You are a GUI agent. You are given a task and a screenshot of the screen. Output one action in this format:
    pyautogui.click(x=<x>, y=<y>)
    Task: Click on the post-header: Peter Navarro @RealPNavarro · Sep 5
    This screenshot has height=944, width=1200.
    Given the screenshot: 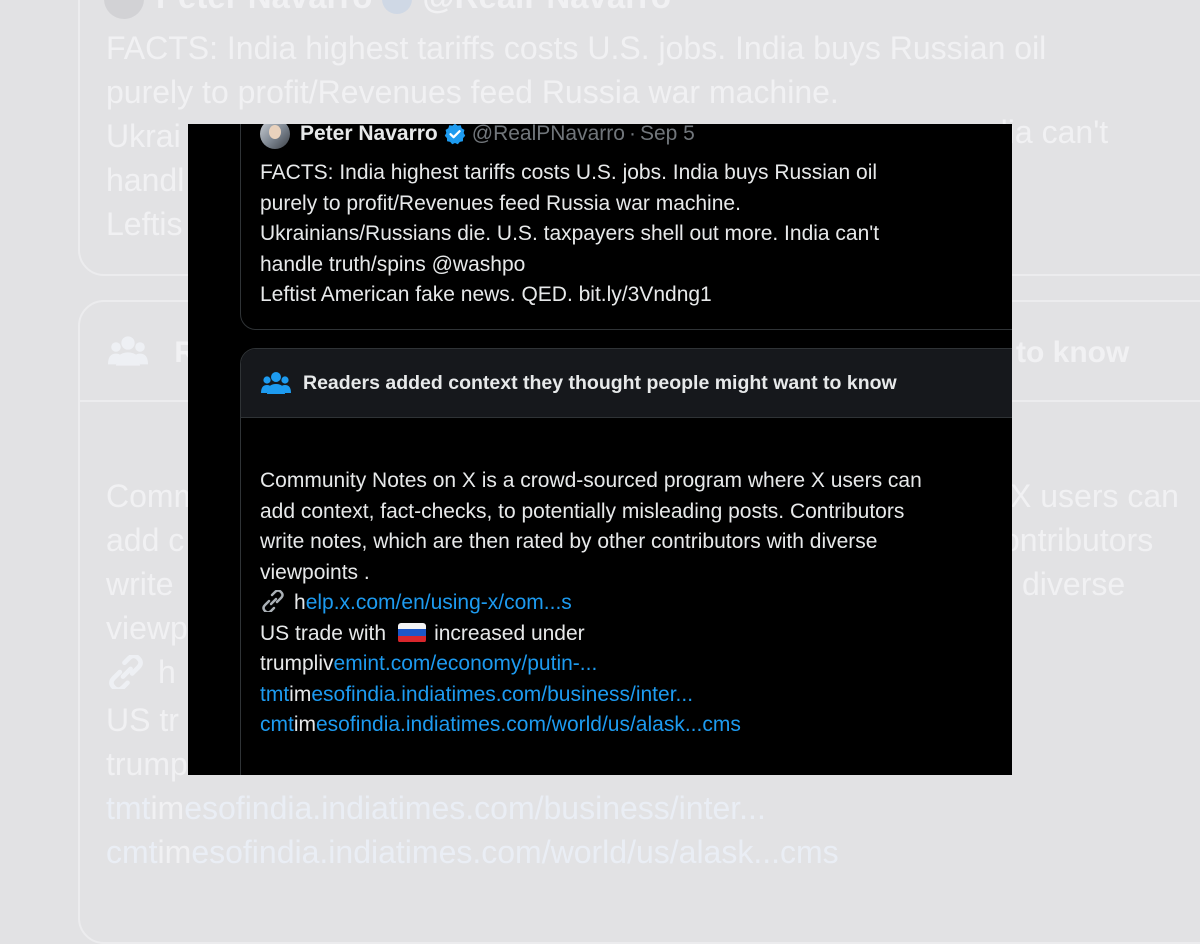 What is the action you would take?
    pyautogui.click(x=477, y=136)
    